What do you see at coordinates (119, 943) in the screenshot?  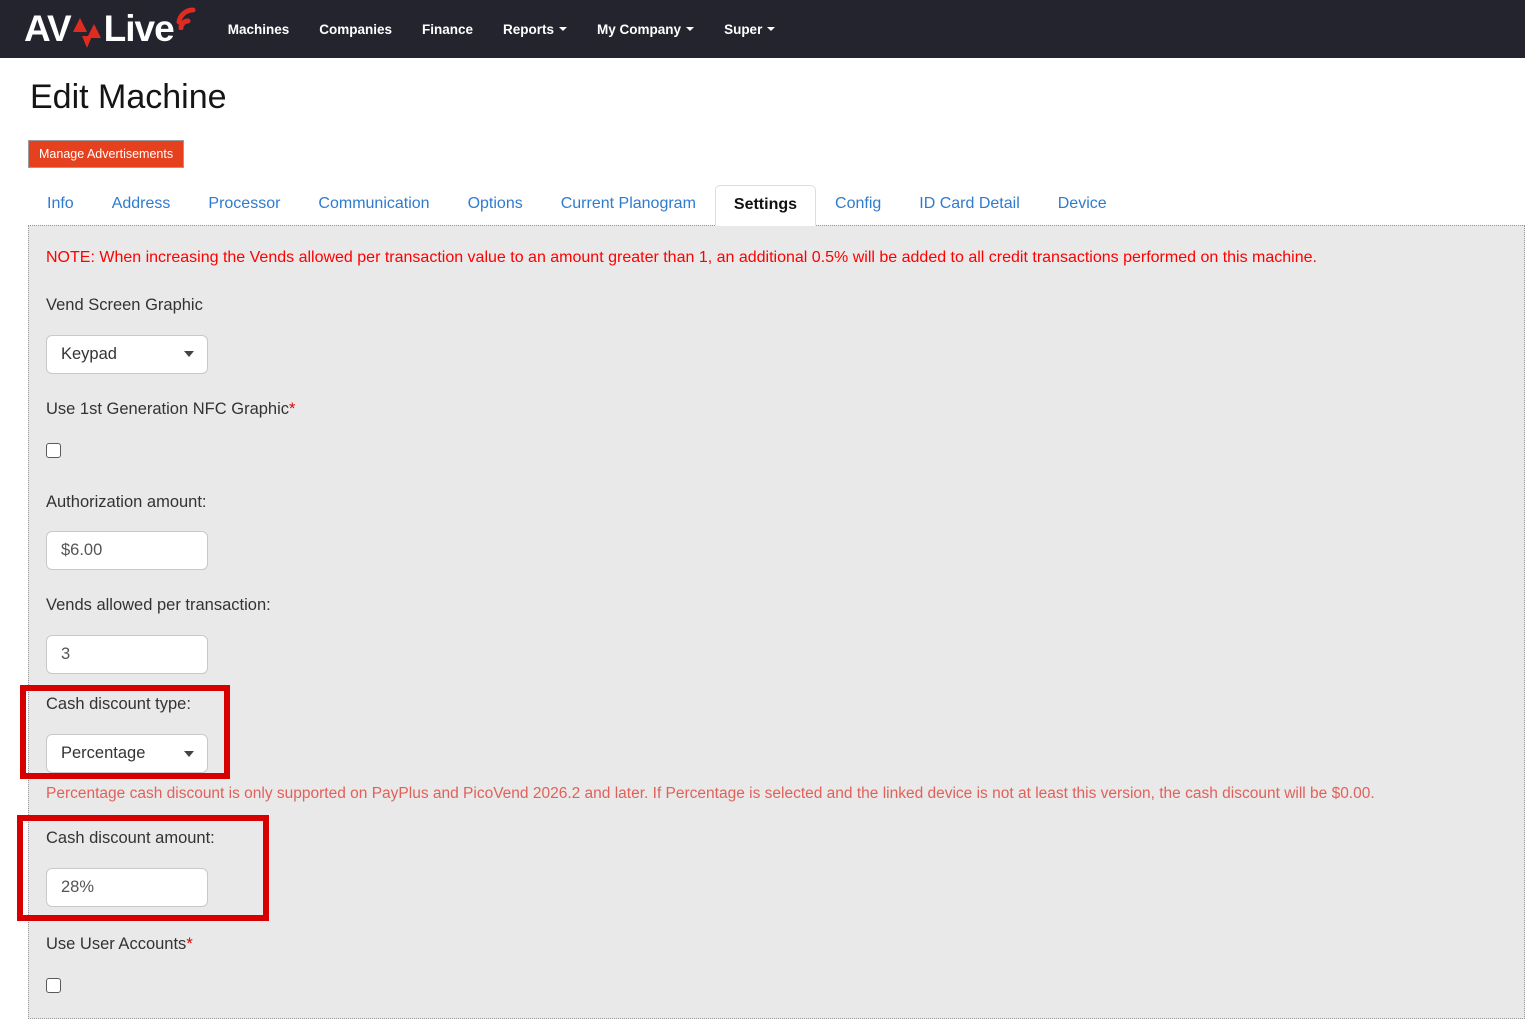 I see `use-user-accounts-label: Use User Accounts*` at bounding box center [119, 943].